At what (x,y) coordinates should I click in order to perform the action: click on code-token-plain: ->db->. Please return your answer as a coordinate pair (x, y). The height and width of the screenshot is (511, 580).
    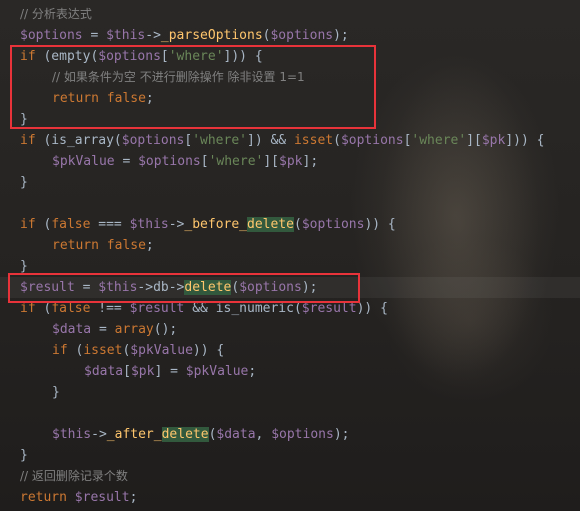
    Looking at the image, I should click on (161, 287).